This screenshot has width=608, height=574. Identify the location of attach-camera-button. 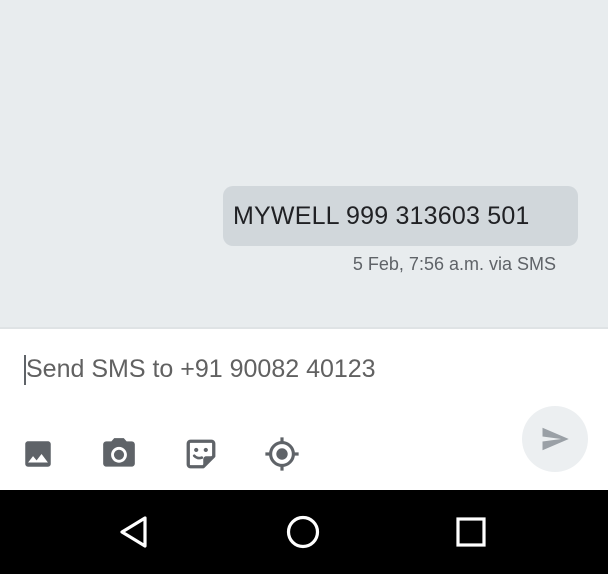
(119, 454).